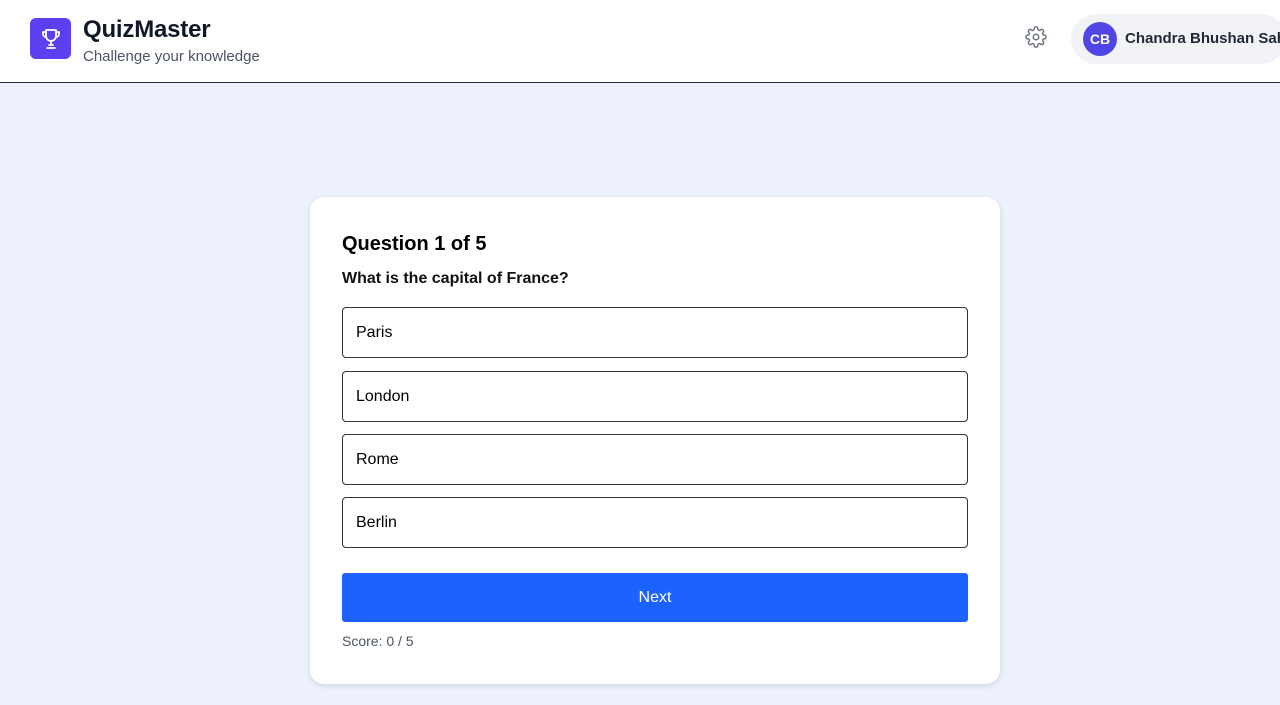 The image size is (1280, 705). What do you see at coordinates (383, 396) in the screenshot?
I see `answer-option-label: London` at bounding box center [383, 396].